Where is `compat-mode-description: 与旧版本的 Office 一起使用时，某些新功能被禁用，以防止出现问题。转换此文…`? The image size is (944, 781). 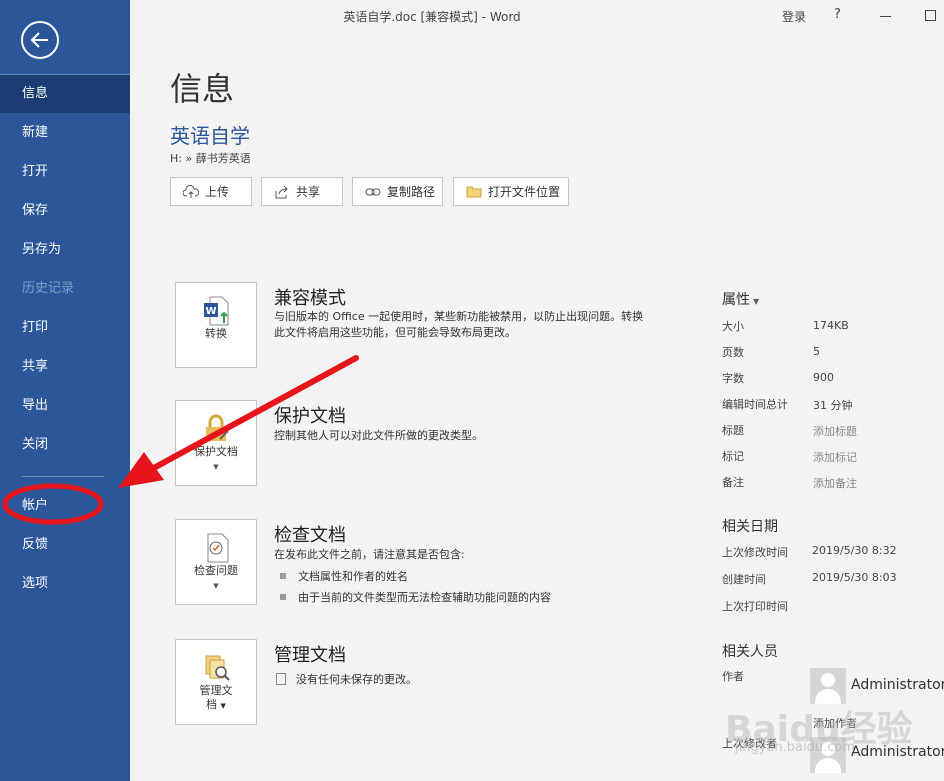 compat-mode-description: 与旧版本的 Office 一起使用时，某些新功能被禁用，以防止出现问题。转换此文… is located at coordinates (459, 324).